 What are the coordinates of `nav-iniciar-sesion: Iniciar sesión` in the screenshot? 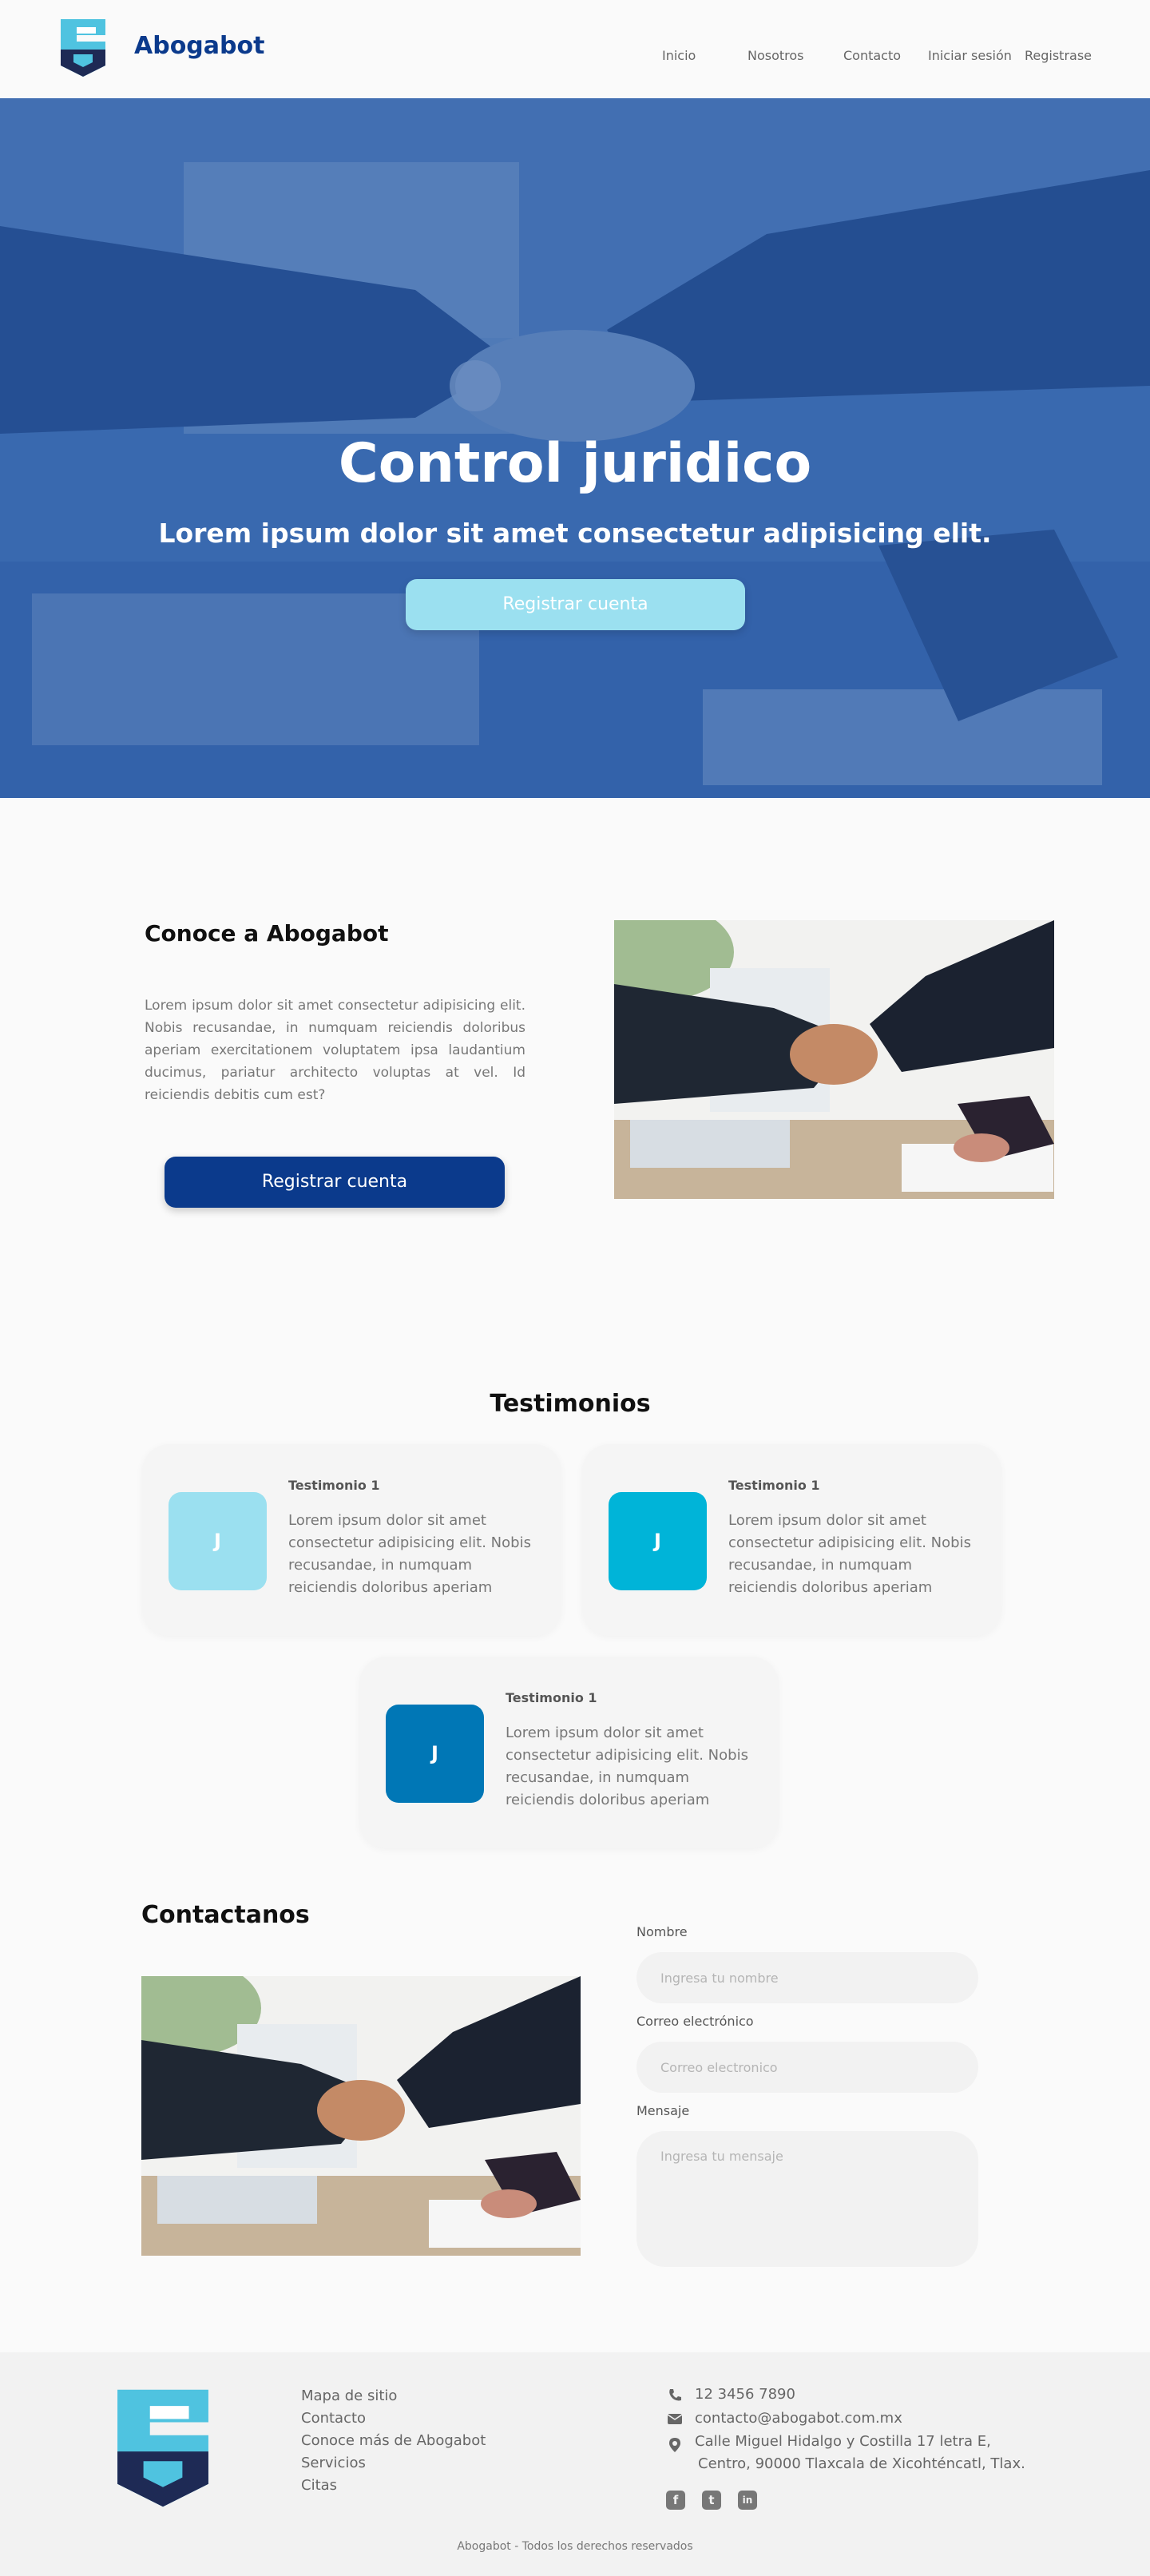 It's located at (970, 55).